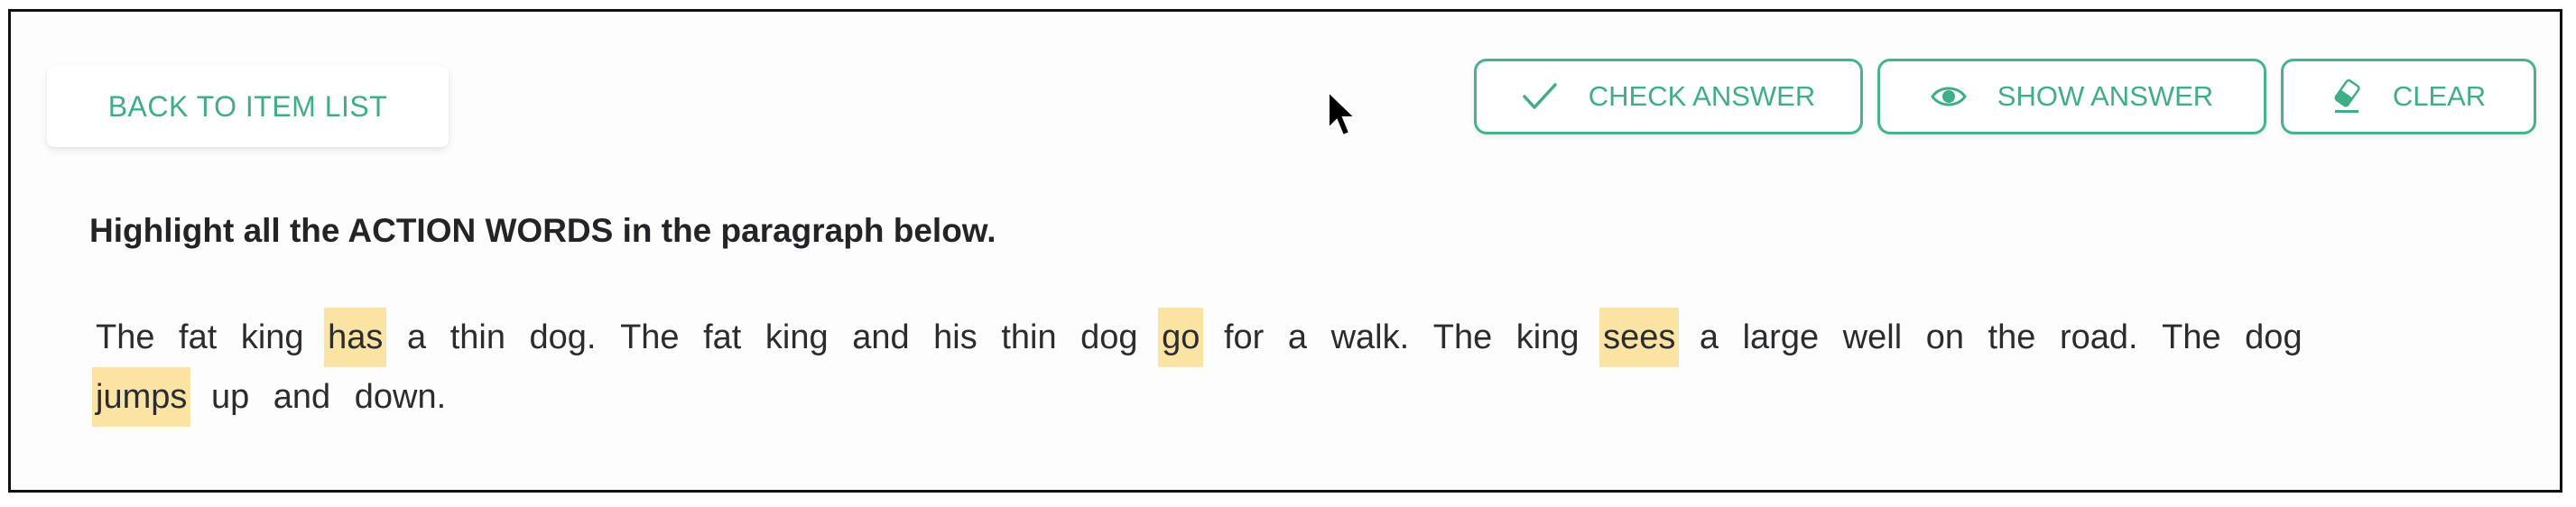 This screenshot has height=507, width=2576. What do you see at coordinates (1639, 338) in the screenshot?
I see `highlighted-word: sees` at bounding box center [1639, 338].